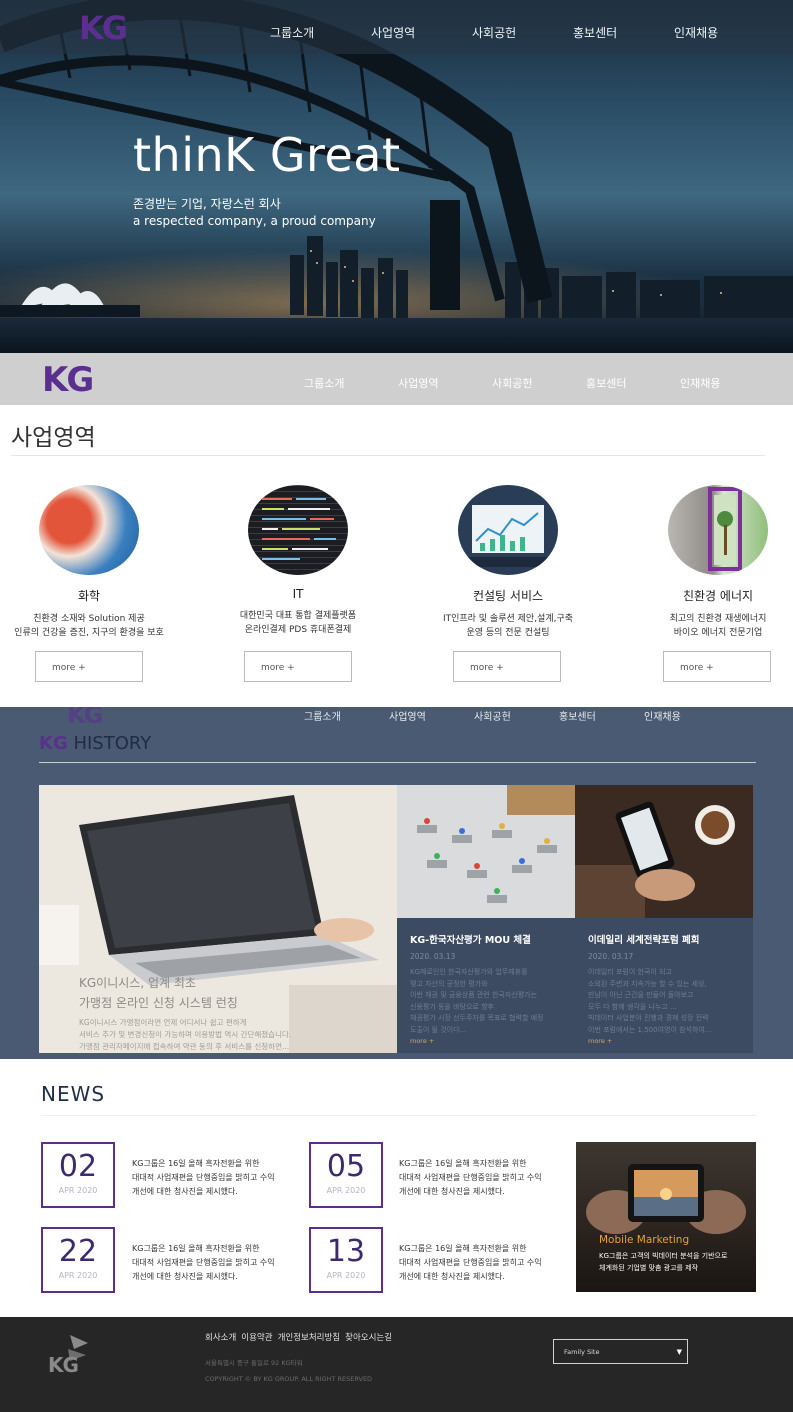  Describe the element at coordinates (89, 666) in the screenshot. I see `more-button-chemical: more +` at that location.